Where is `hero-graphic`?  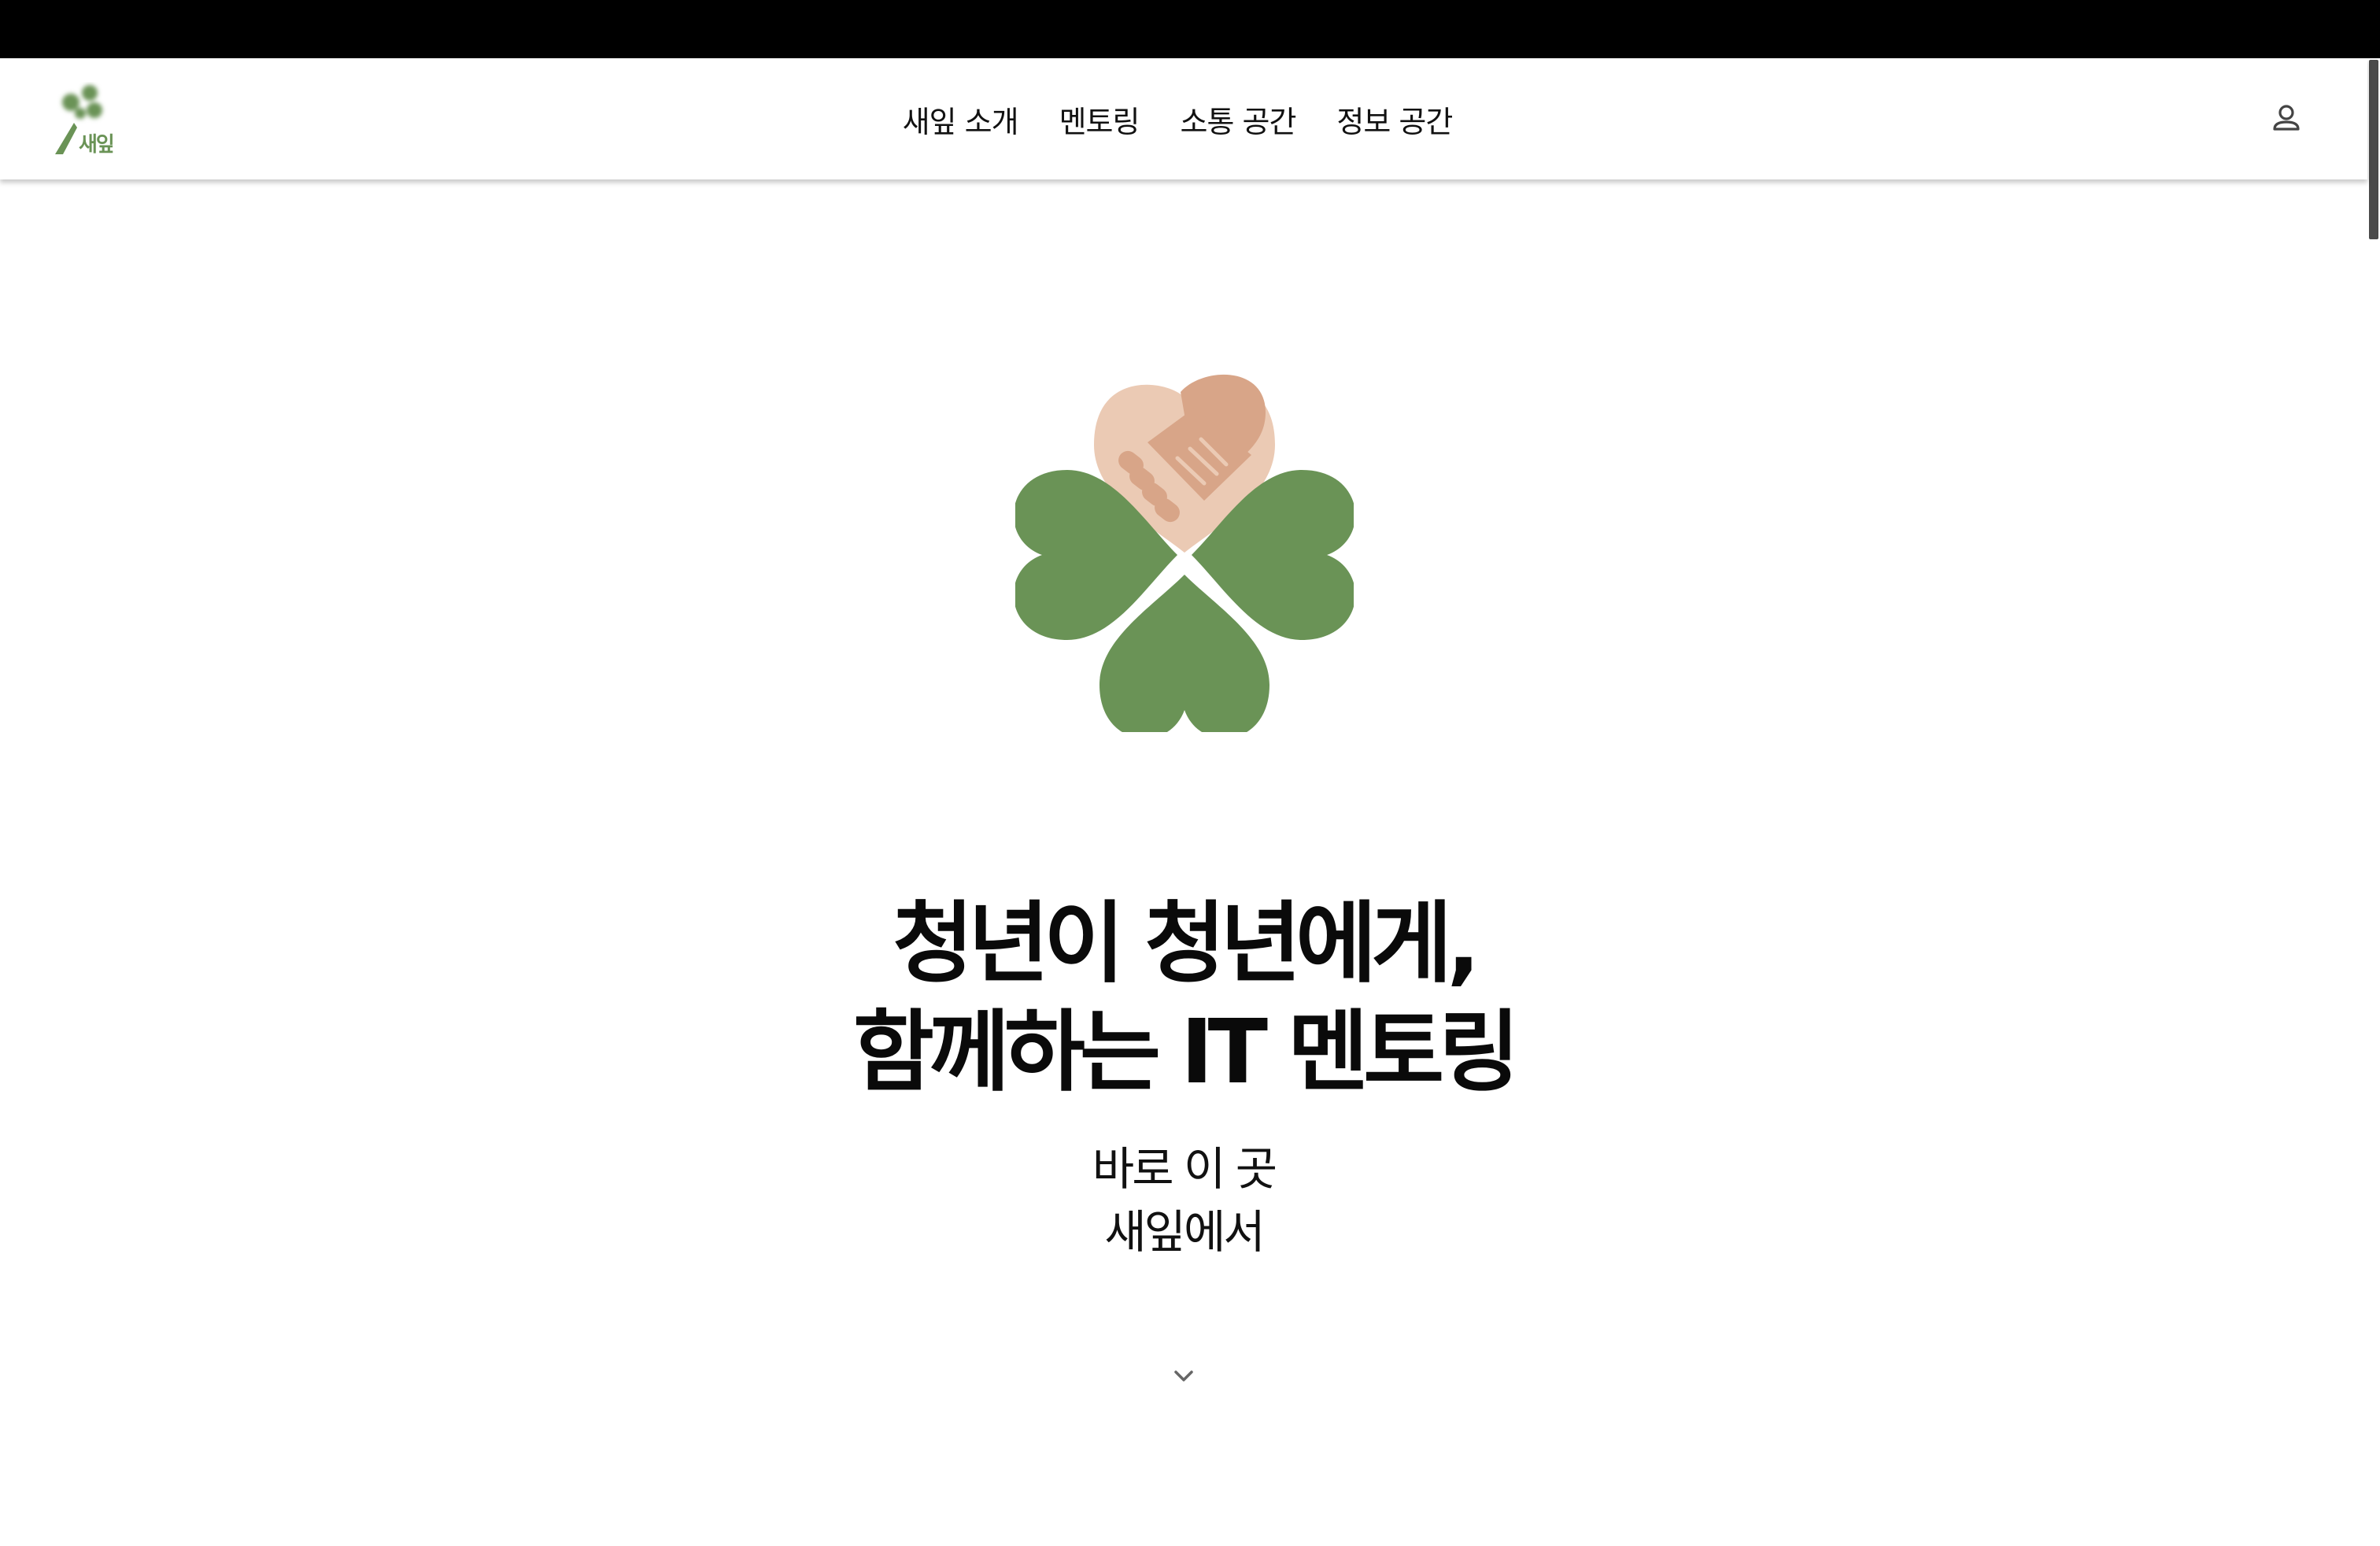
hero-graphic is located at coordinates (1184, 550).